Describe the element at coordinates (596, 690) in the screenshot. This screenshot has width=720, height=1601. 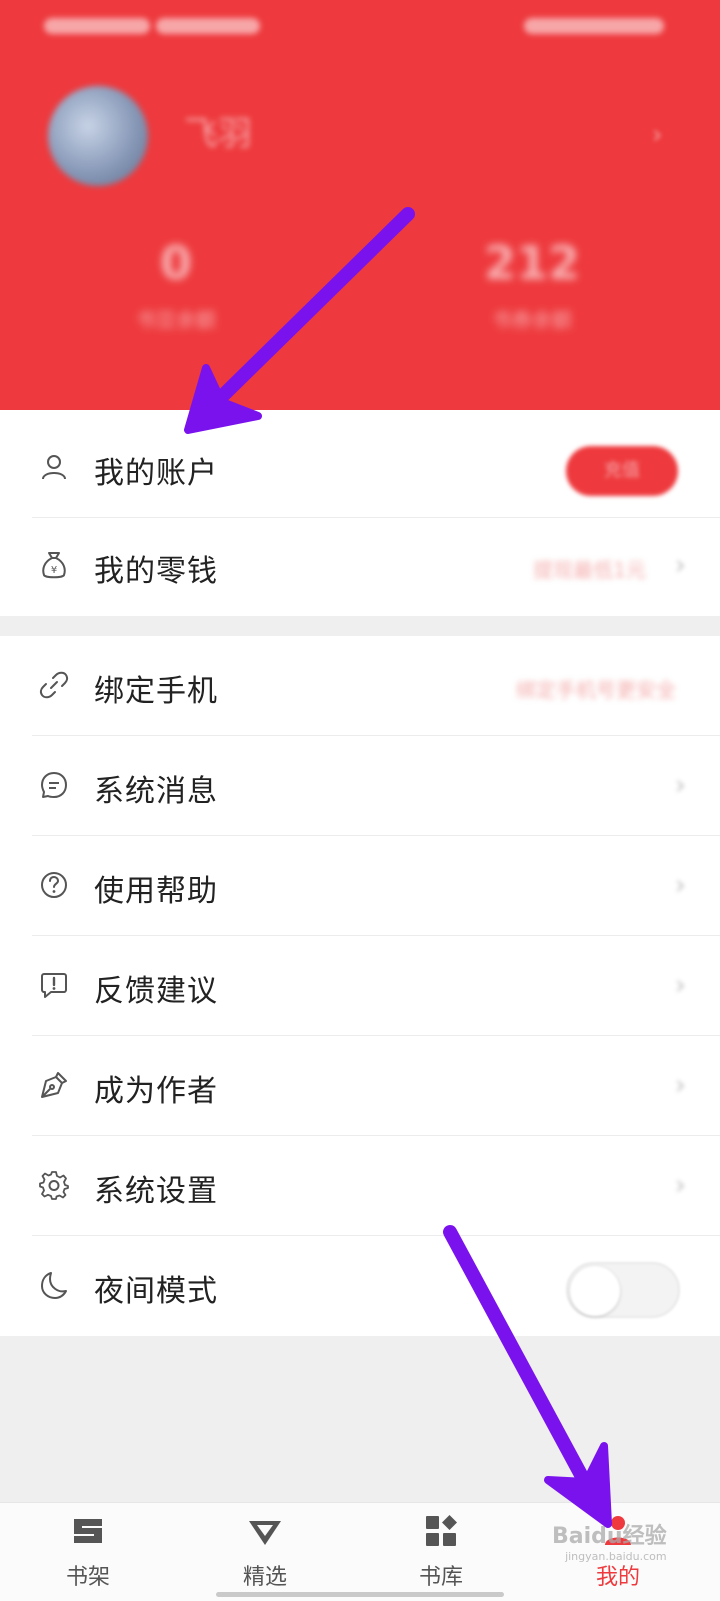
I see `menu-item-hint: 绑定手机号更安全` at that location.